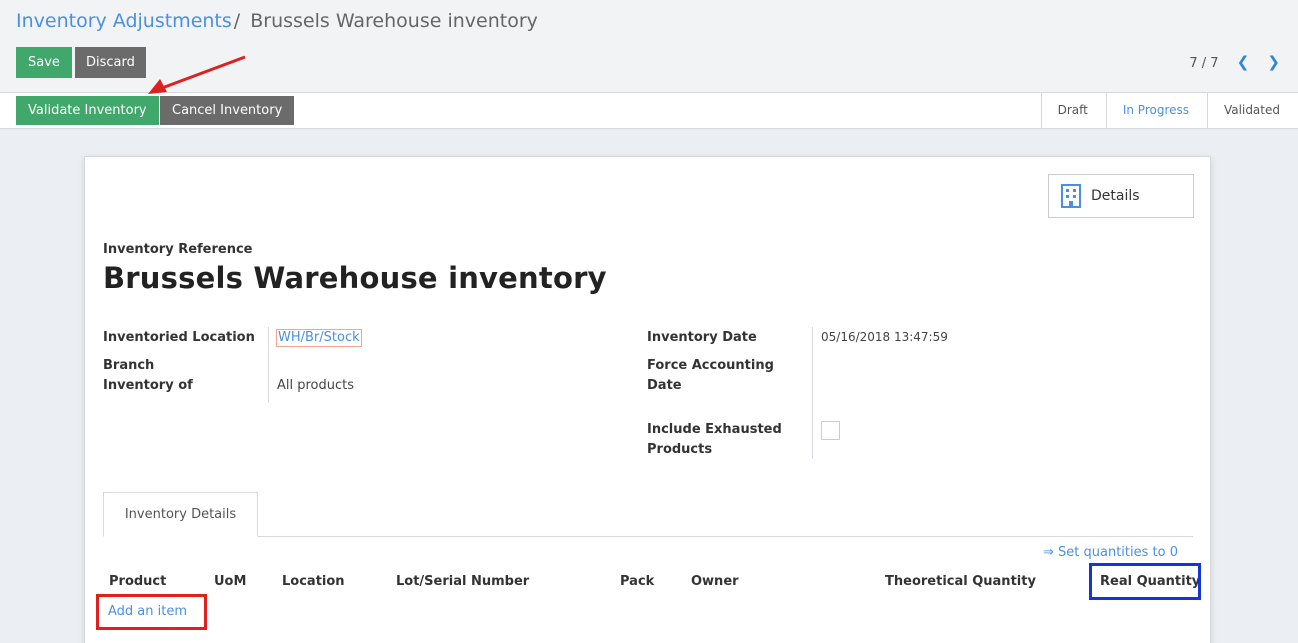 This screenshot has height=643, width=1298. Describe the element at coordinates (87, 110) in the screenshot. I see `validate-inventory-button: Validate Inventory` at that location.